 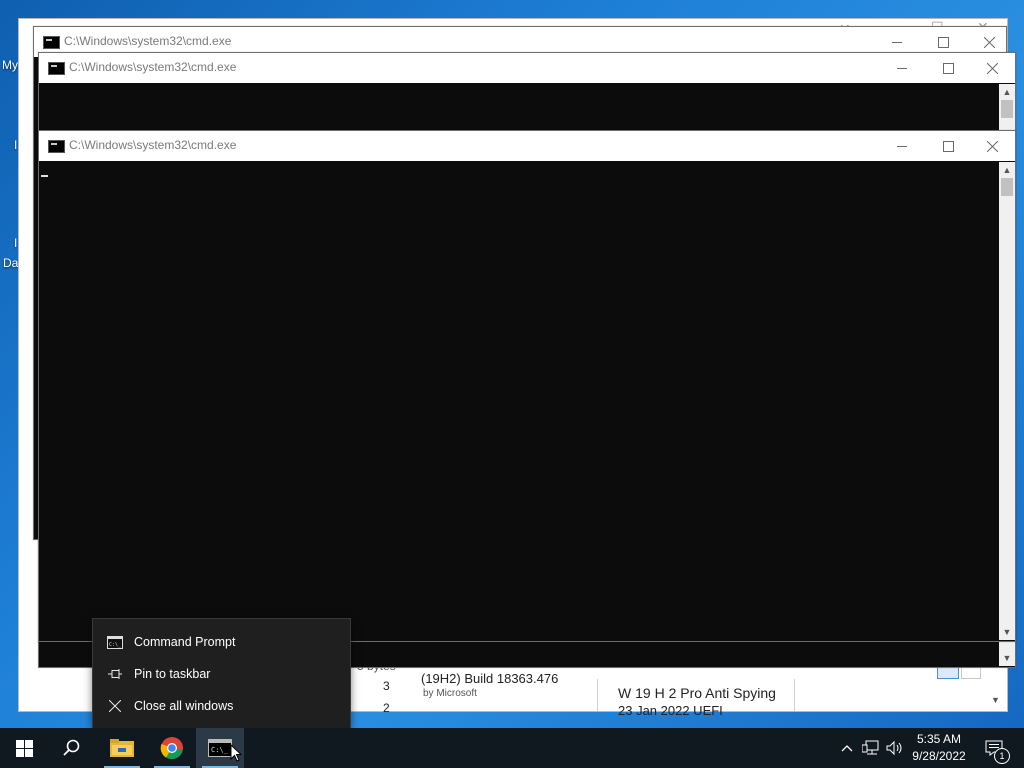 I want to click on command-prompt-taskbar-button: C:\_, so click(x=220, y=748).